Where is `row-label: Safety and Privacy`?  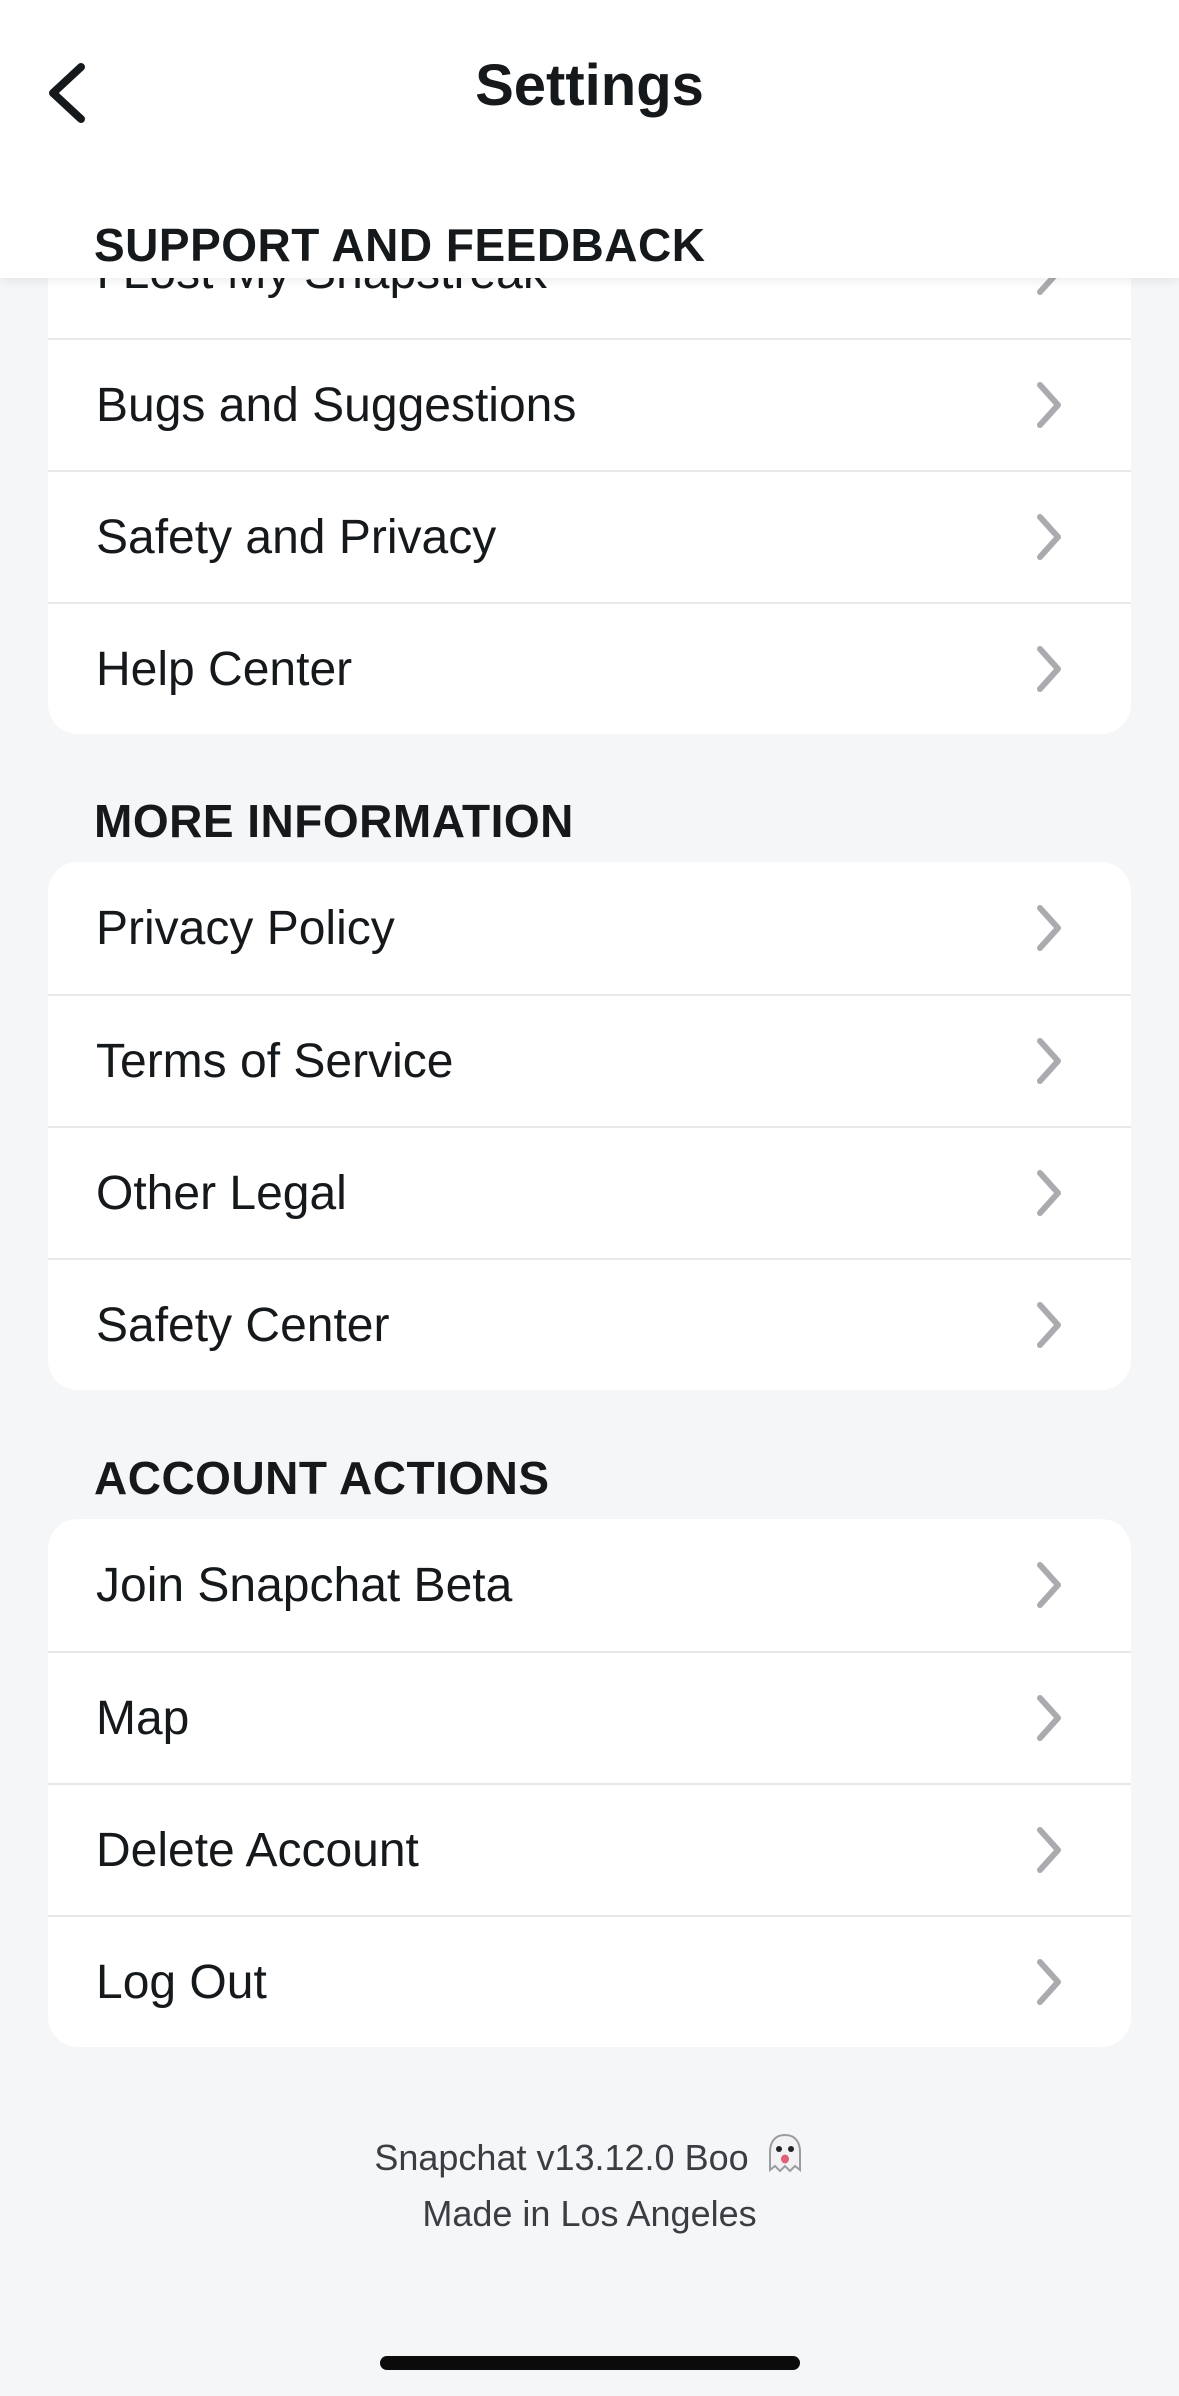
row-label: Safety and Privacy is located at coordinates (296, 537).